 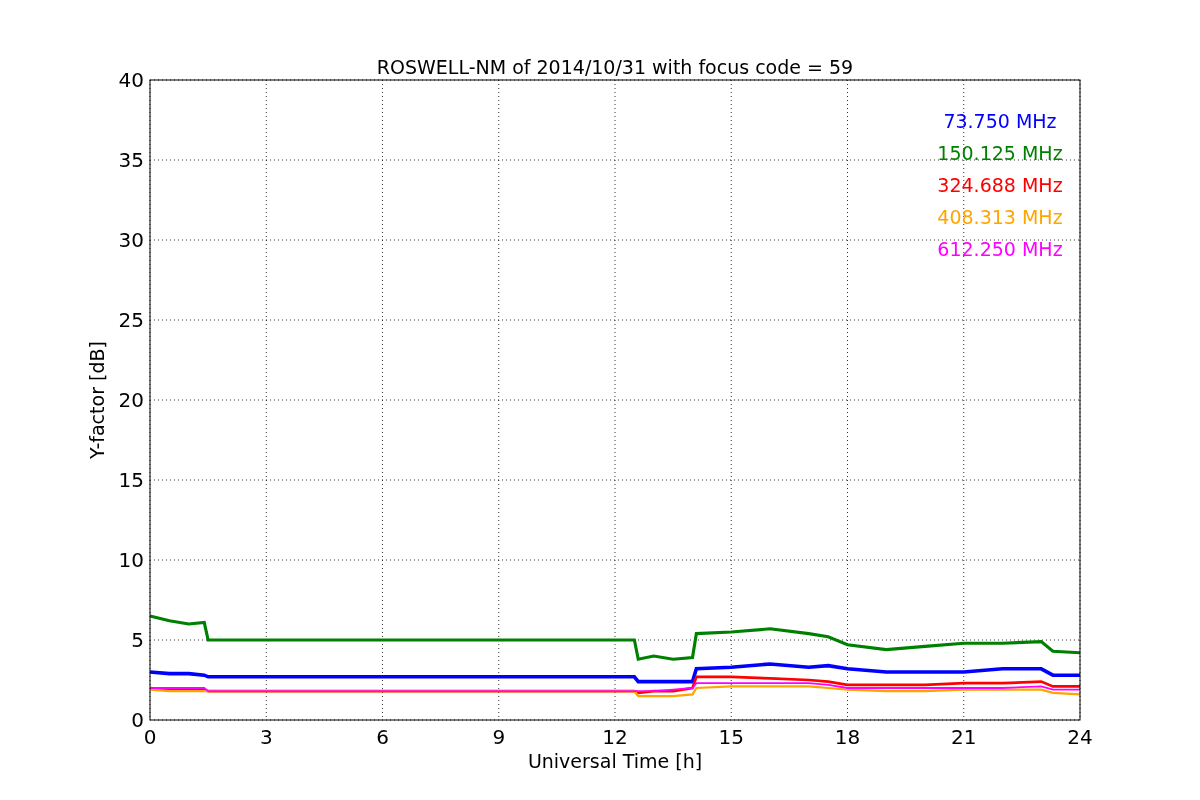 I want to click on y-tick-label: 5, so click(x=137, y=640).